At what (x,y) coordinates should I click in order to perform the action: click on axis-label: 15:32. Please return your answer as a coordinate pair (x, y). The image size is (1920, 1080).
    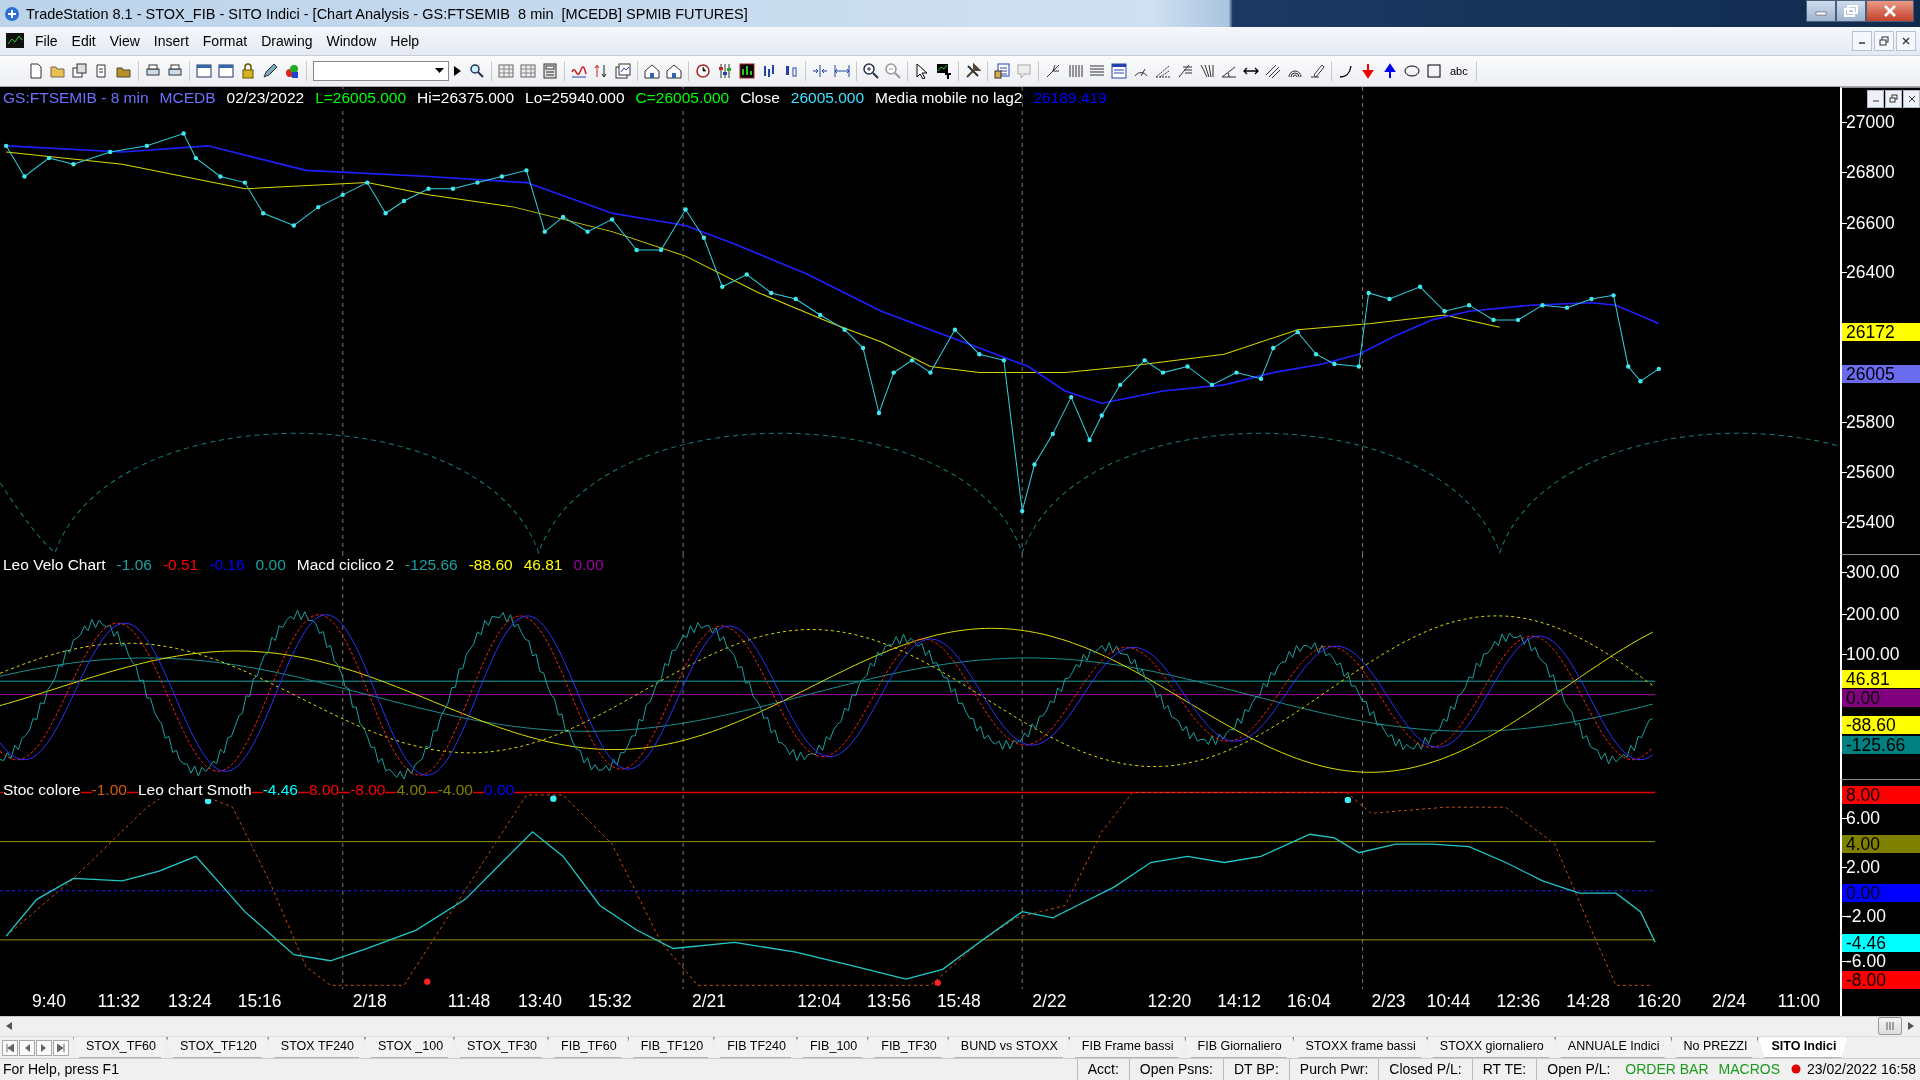
    Looking at the image, I should click on (609, 1001).